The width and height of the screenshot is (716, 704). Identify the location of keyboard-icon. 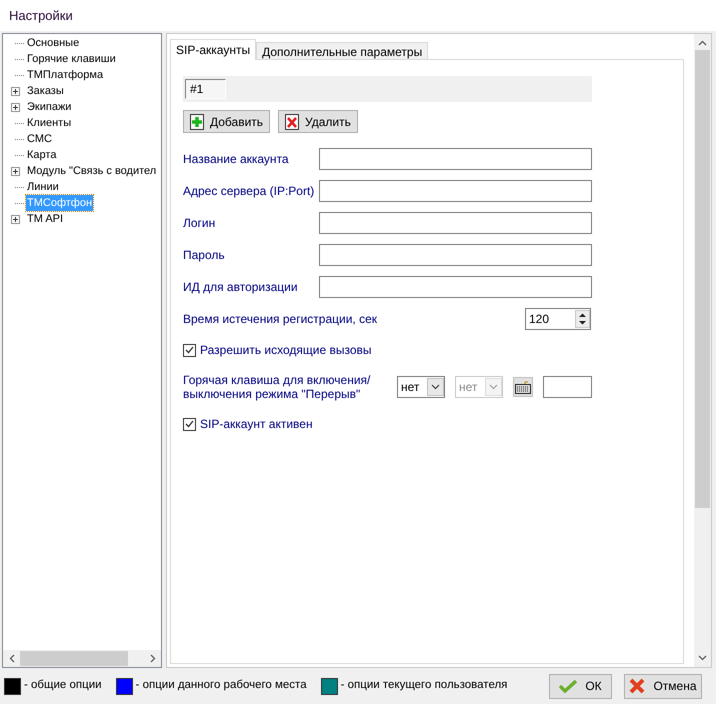
(523, 387).